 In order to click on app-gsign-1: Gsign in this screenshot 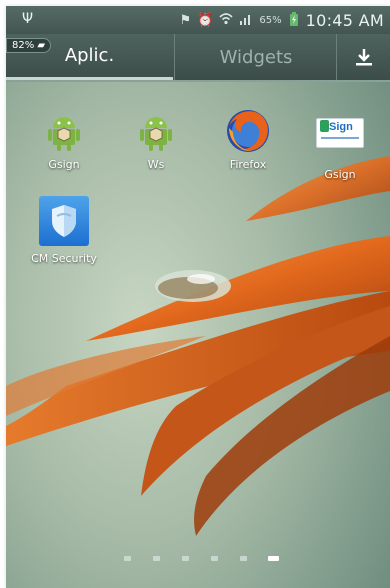, I will do `click(64, 140)`.